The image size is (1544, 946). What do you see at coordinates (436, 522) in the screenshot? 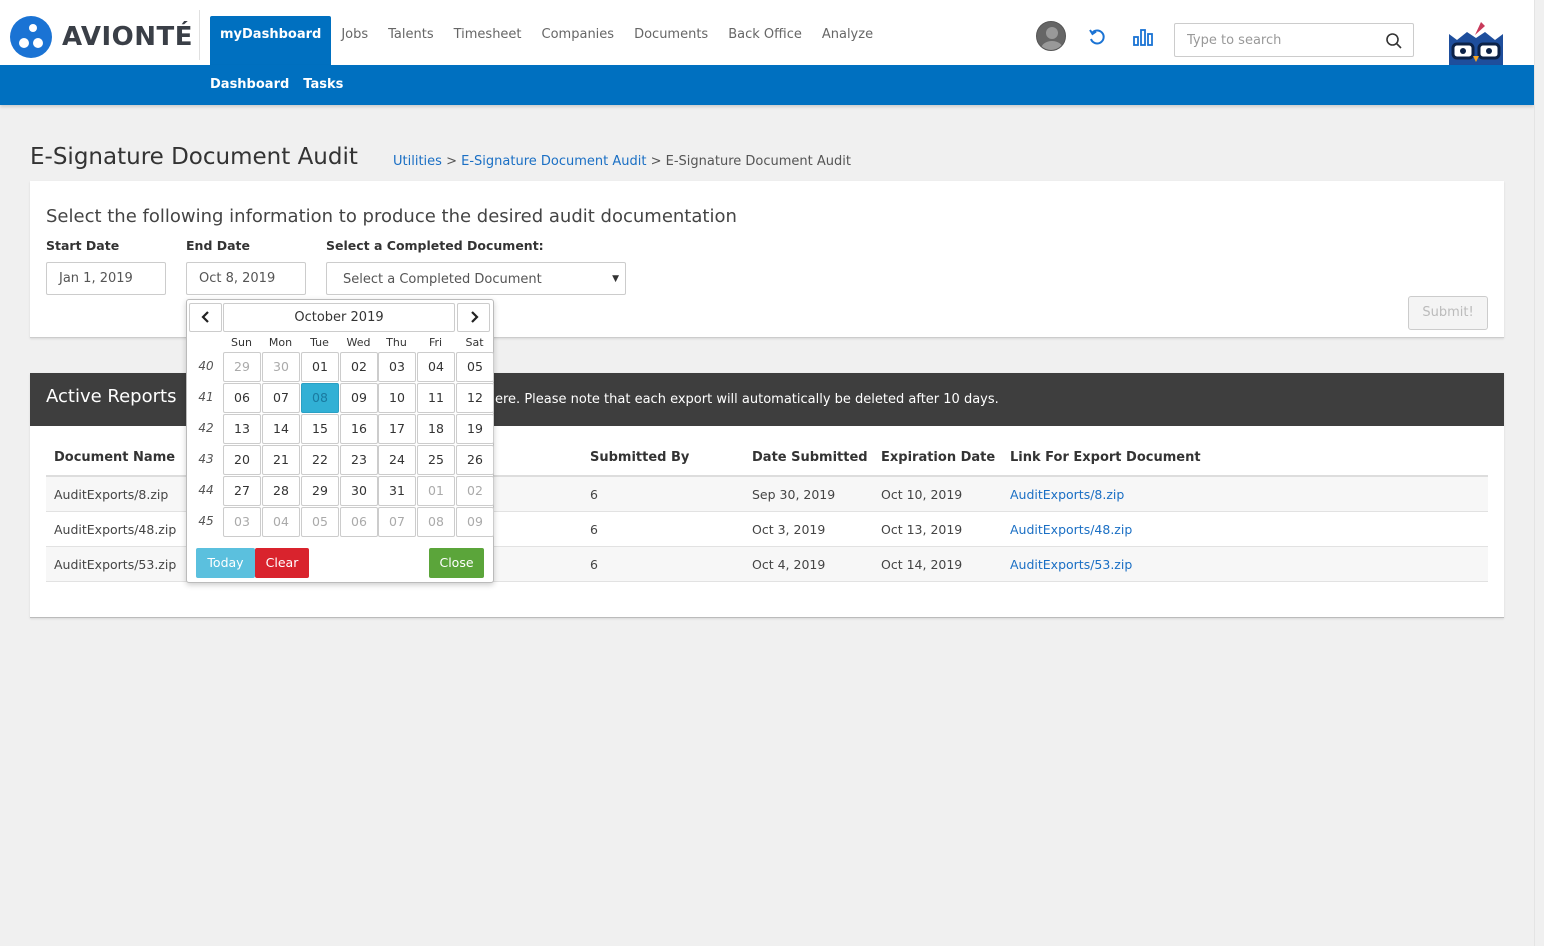
I see `datepicker-day: 08` at bounding box center [436, 522].